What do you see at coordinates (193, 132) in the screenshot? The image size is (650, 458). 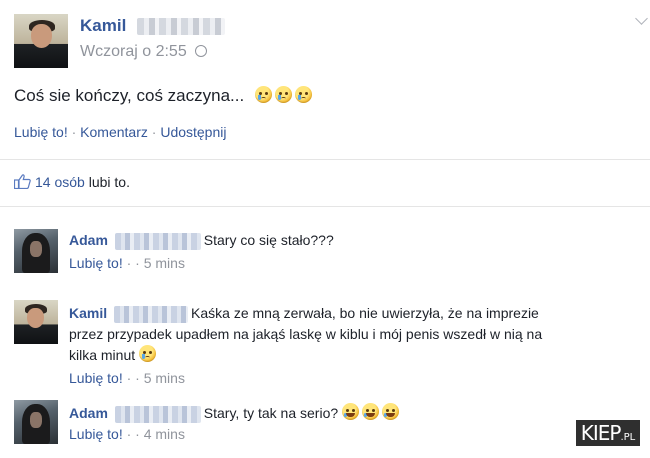 I see `share-link: Udostępnij` at bounding box center [193, 132].